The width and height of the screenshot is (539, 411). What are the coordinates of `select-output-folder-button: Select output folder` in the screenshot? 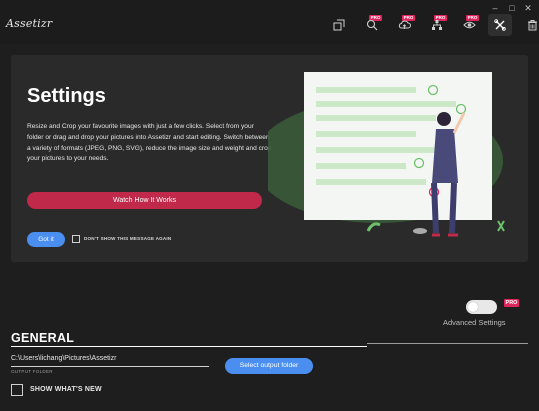 It's located at (269, 366).